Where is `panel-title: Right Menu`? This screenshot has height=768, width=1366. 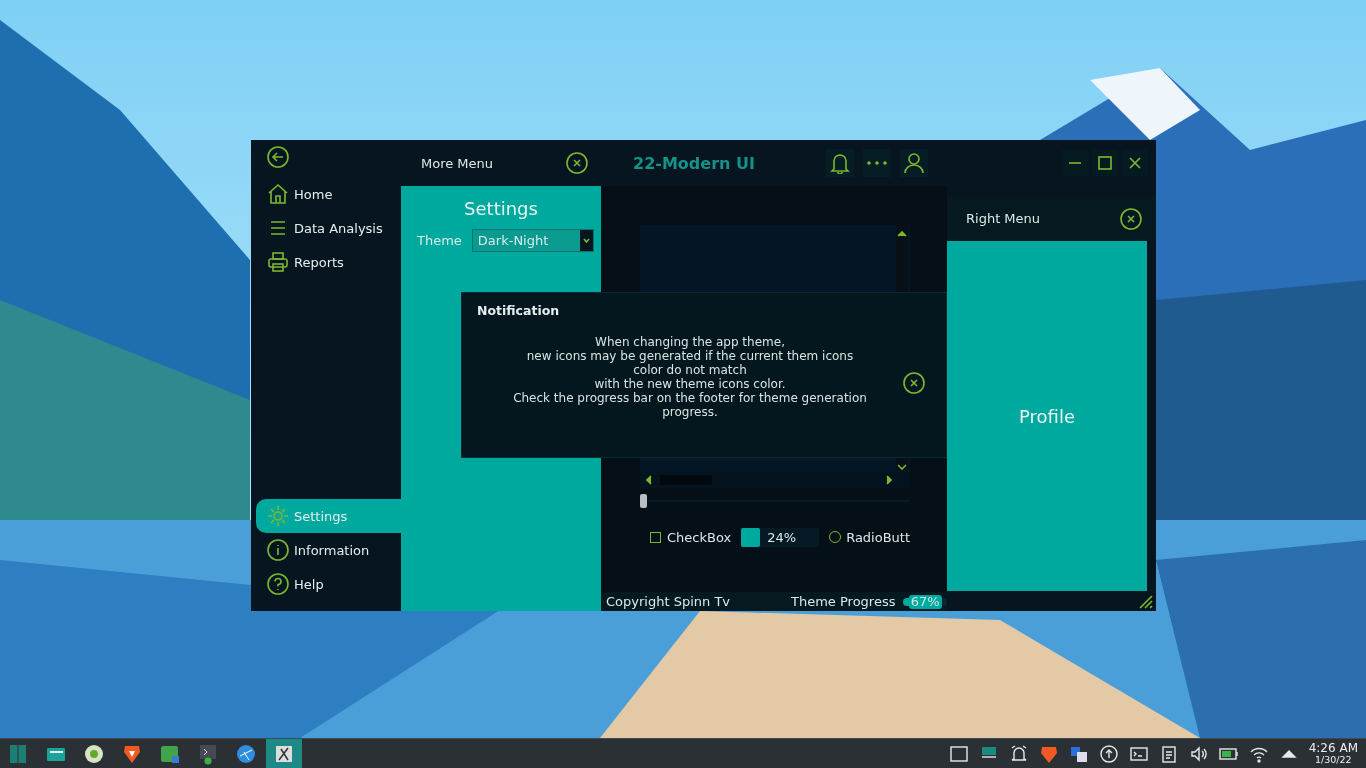
panel-title: Right Menu is located at coordinates (1003, 218).